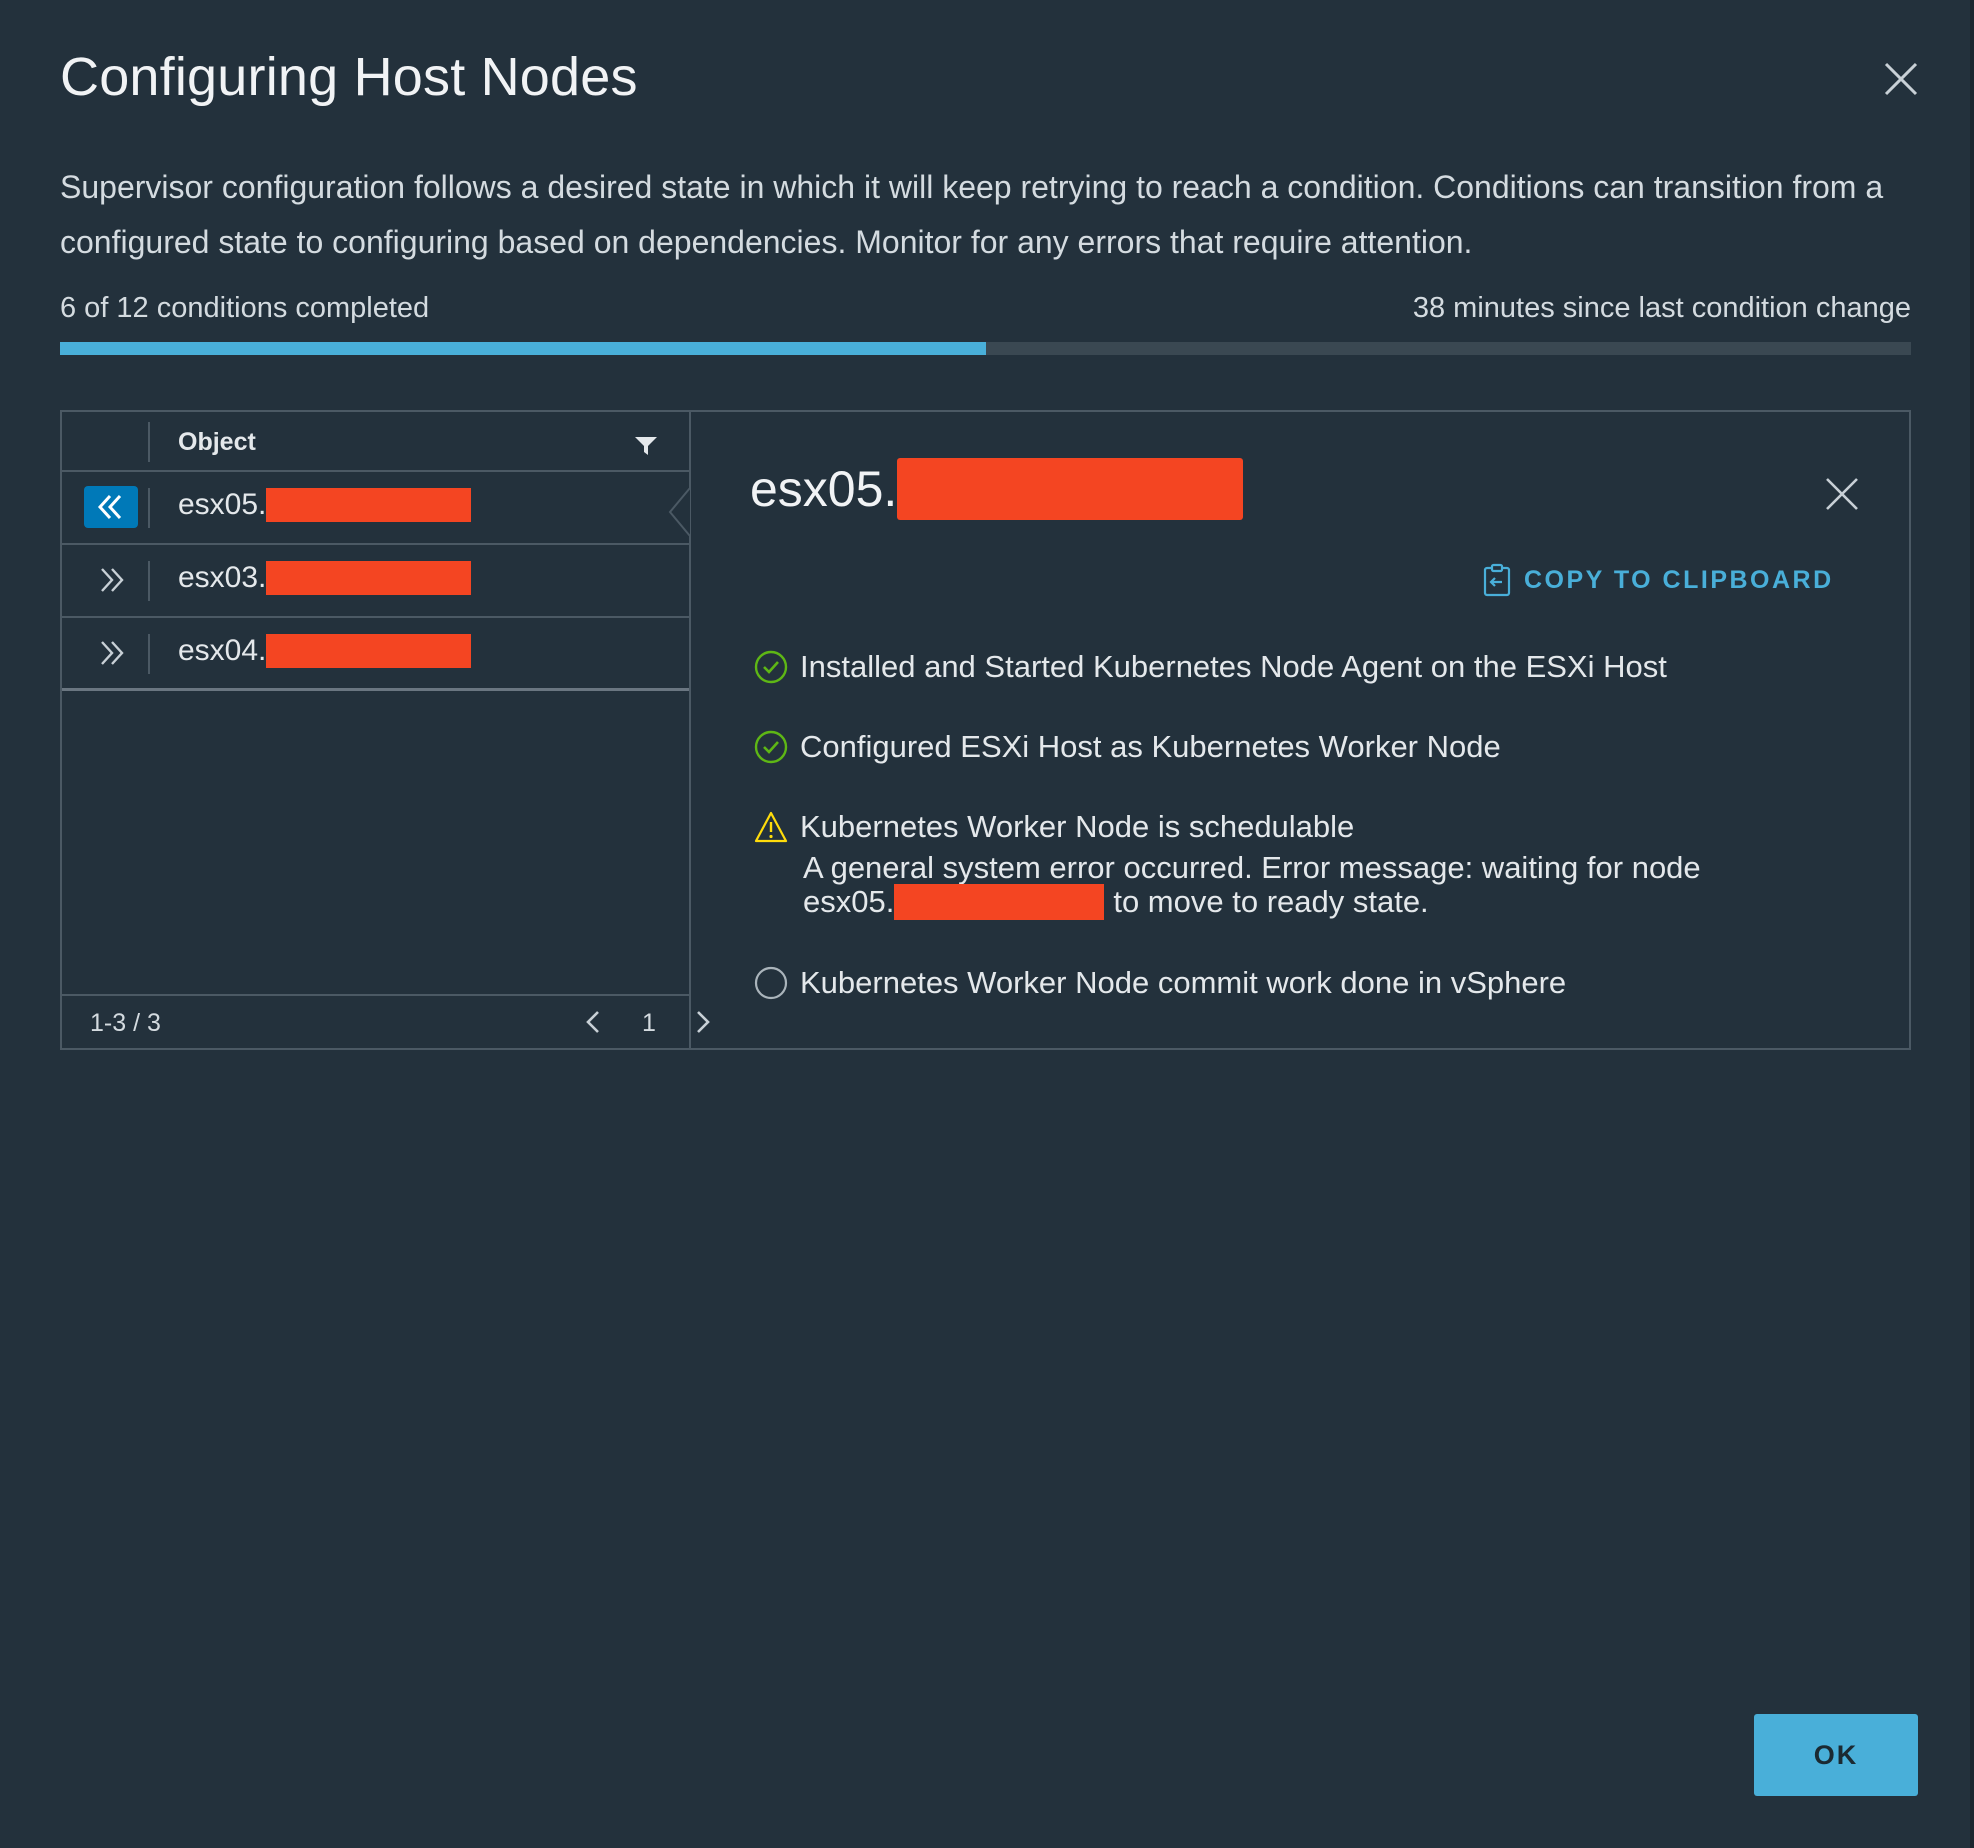 Image resolution: width=1974 pixels, height=1848 pixels. I want to click on host-name: esx05., so click(325, 505).